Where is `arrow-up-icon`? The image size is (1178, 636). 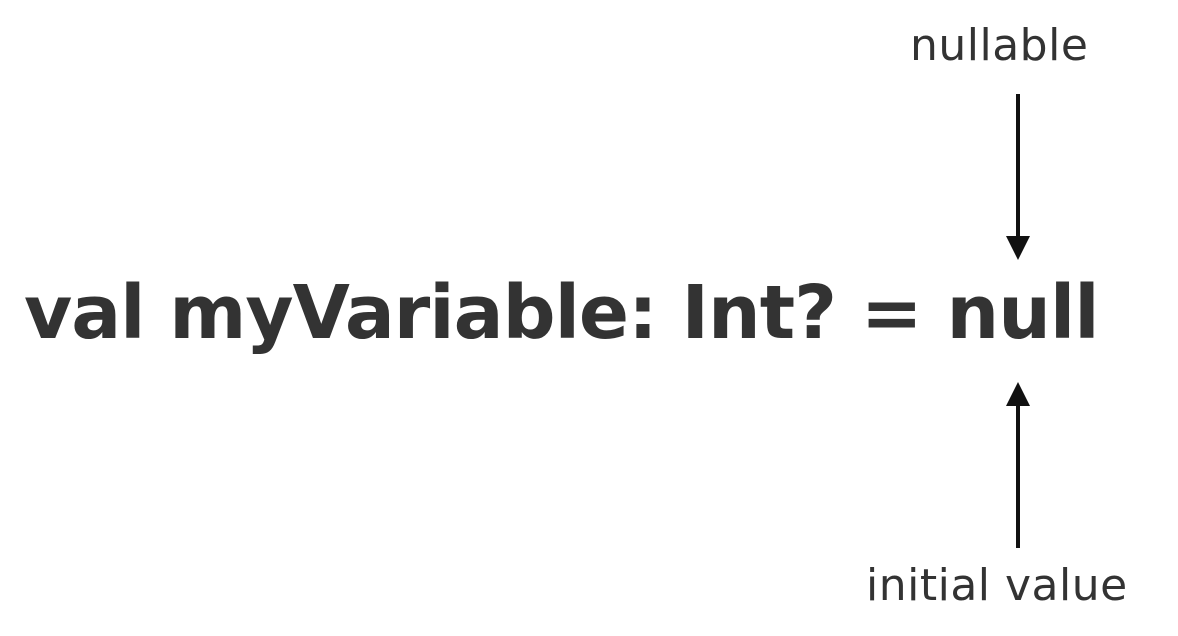
arrow-up-icon is located at coordinates (1018, 465).